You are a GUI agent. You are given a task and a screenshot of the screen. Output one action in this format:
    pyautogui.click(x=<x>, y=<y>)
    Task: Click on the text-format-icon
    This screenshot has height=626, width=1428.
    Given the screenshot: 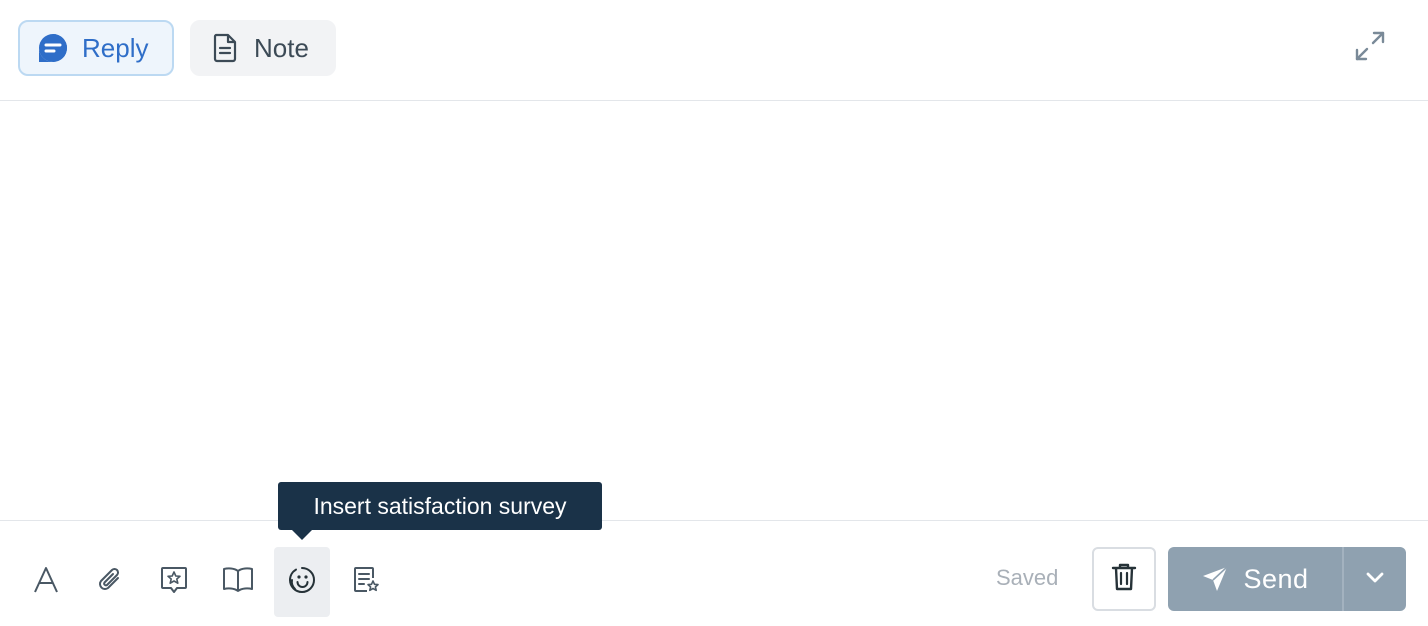 What is the action you would take?
    pyautogui.click(x=46, y=582)
    